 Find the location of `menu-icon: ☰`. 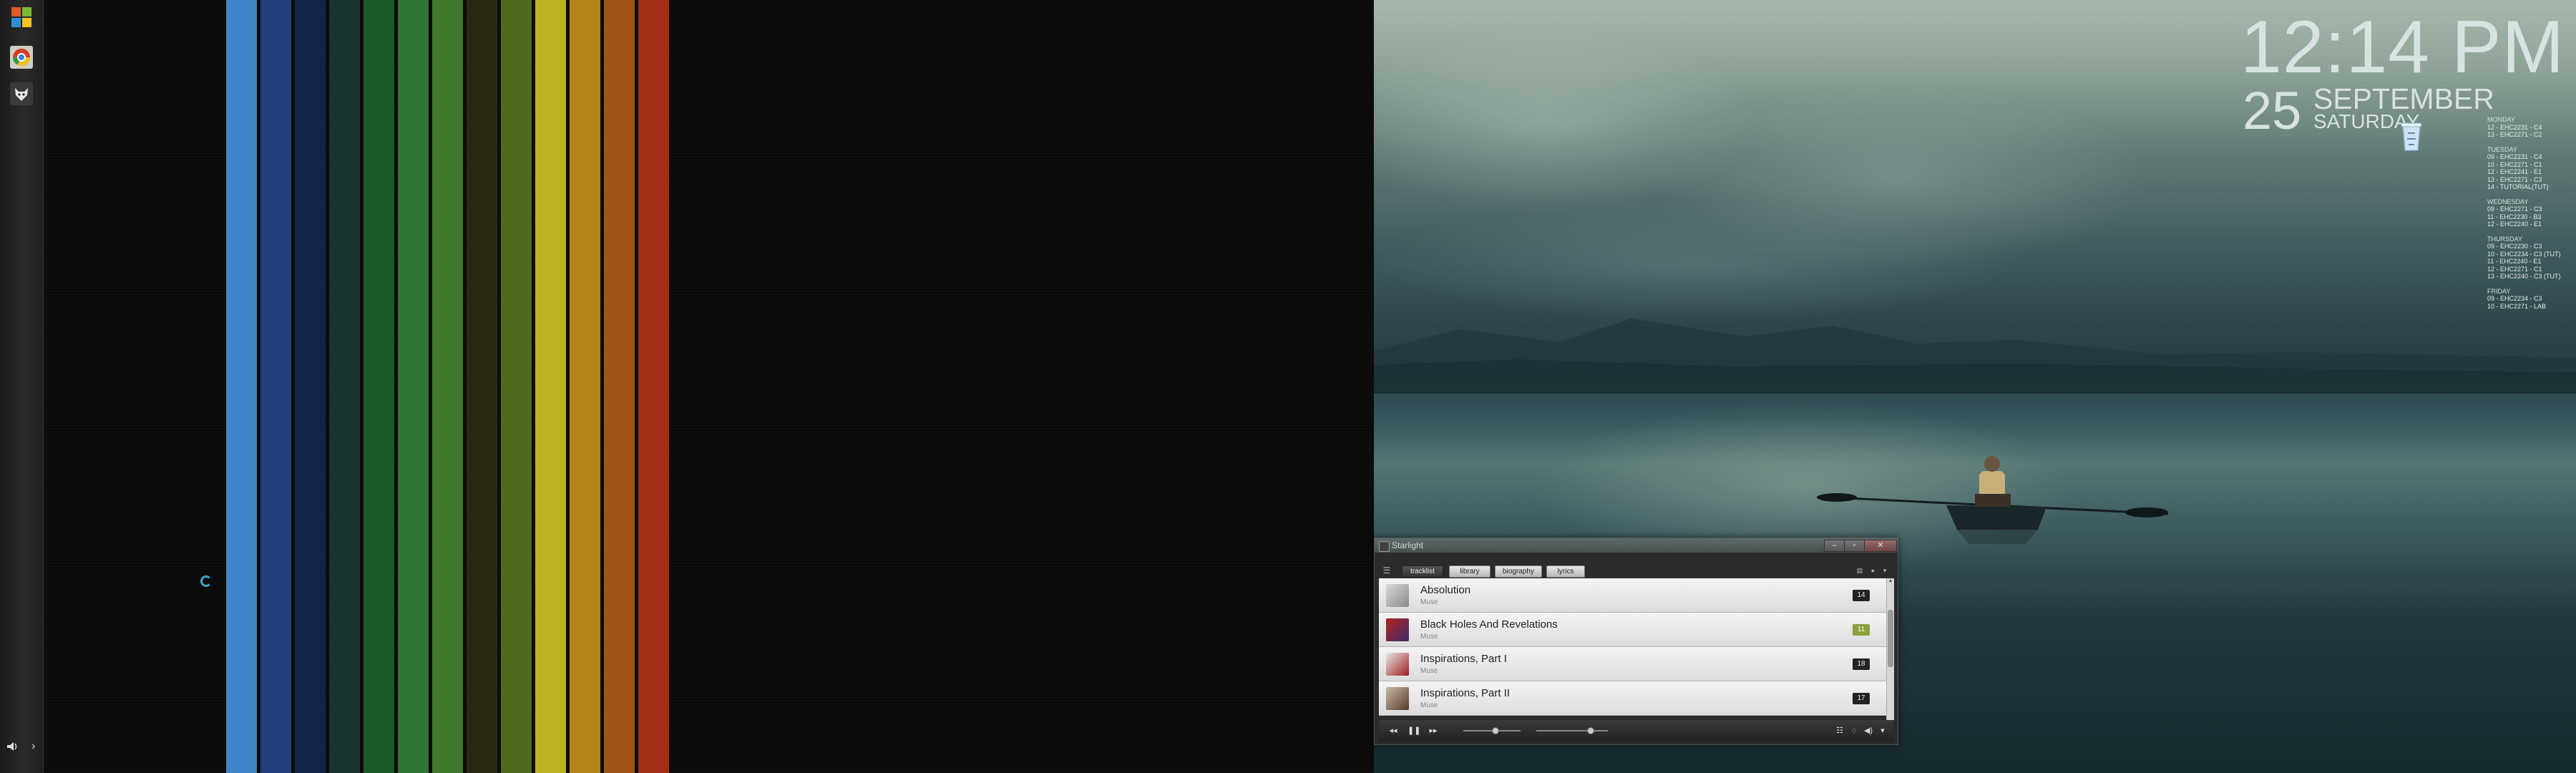

menu-icon: ☰ is located at coordinates (1387, 570).